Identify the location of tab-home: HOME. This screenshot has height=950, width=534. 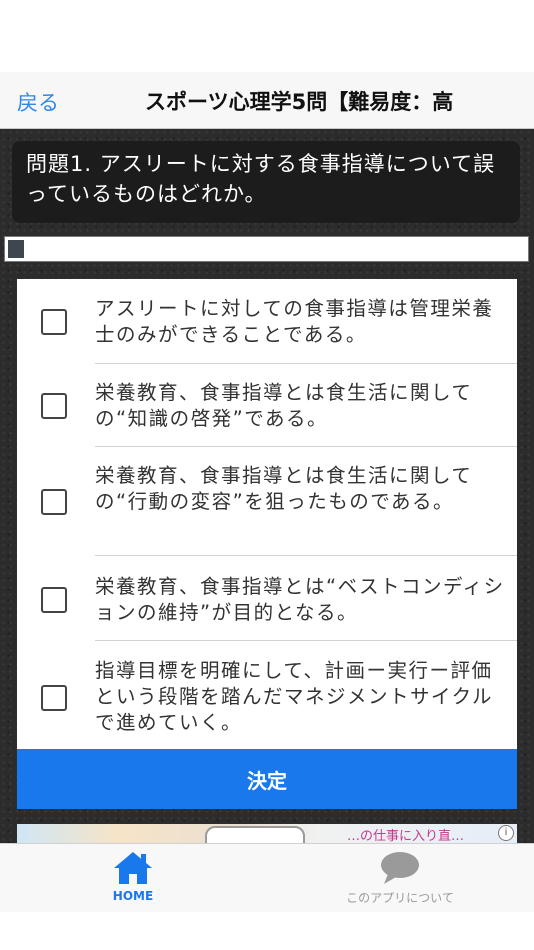
(133, 878).